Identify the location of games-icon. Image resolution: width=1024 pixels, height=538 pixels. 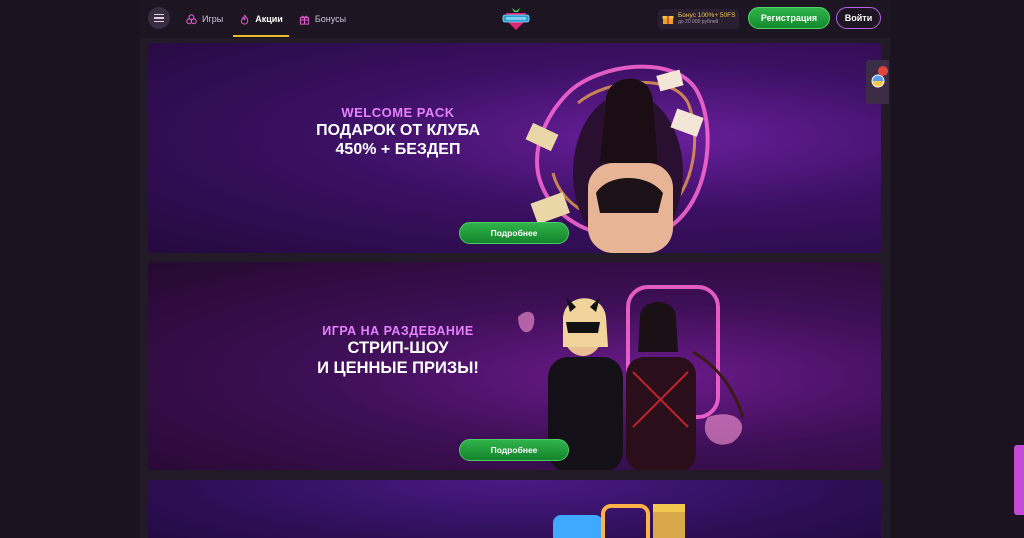
(191, 18).